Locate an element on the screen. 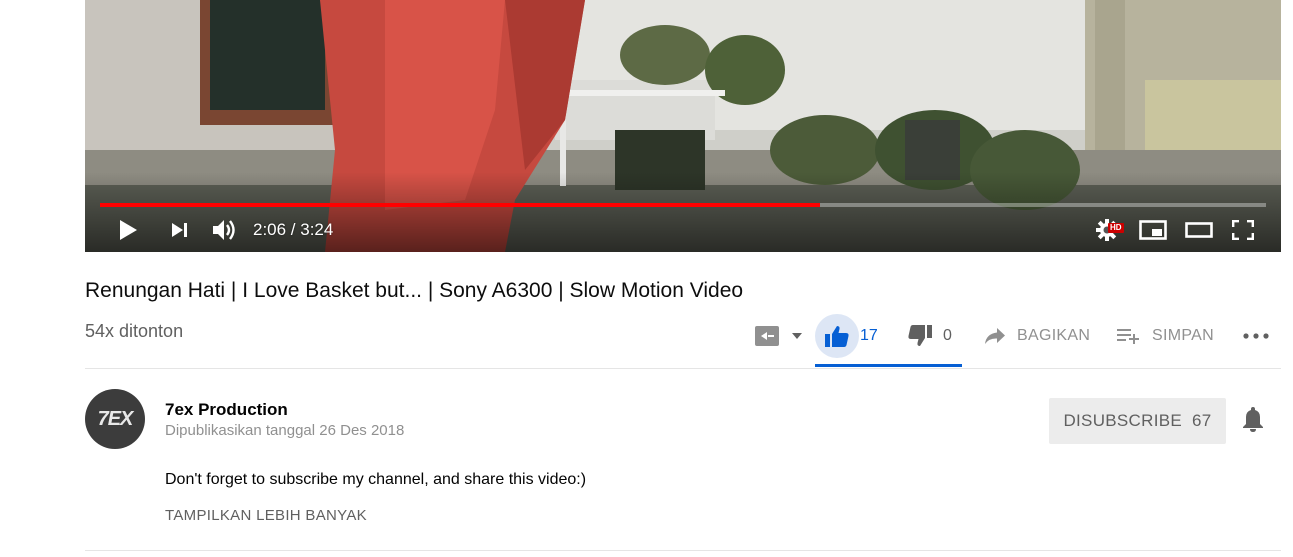  next-icon is located at coordinates (179, 230).